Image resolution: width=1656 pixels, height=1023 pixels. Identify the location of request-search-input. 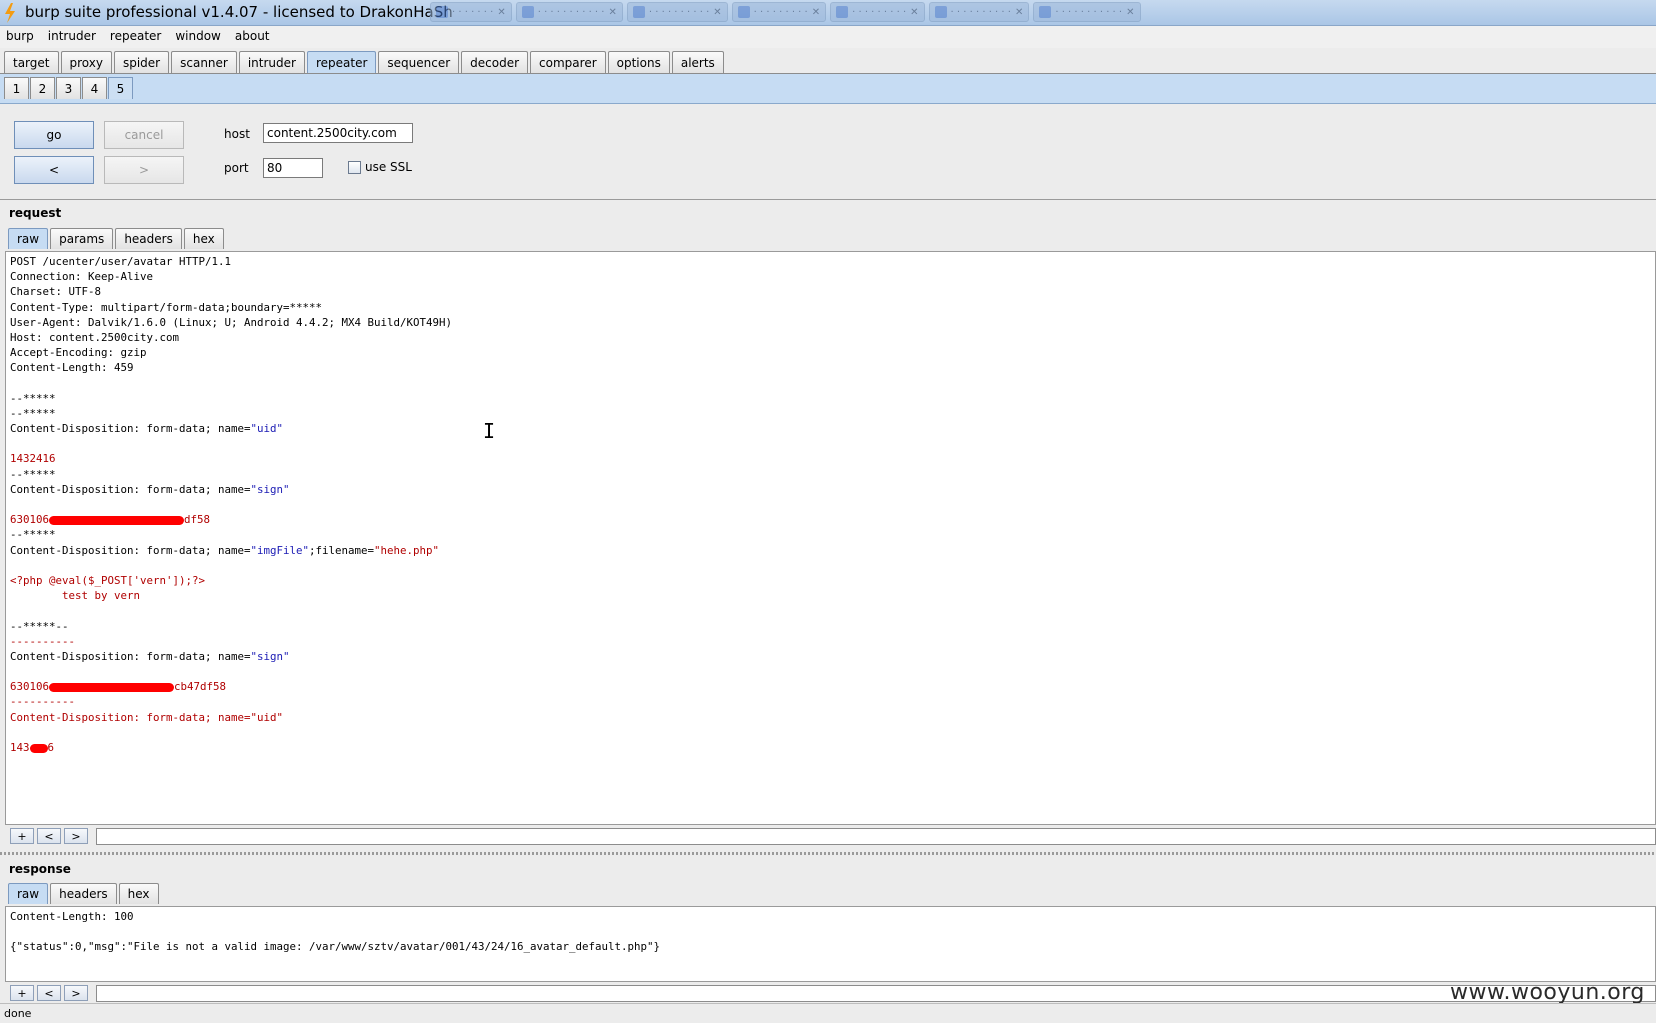
(876, 836).